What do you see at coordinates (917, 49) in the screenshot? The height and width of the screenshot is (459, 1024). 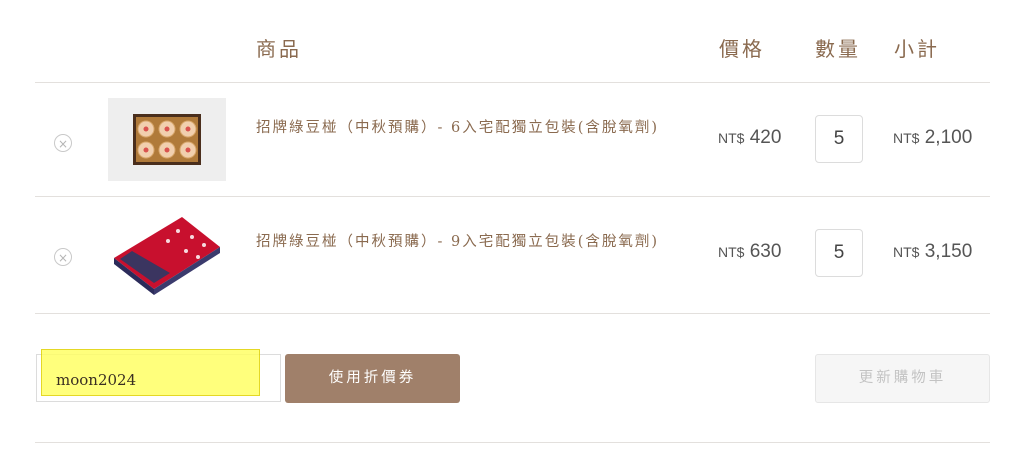 I see `header-subtotal: 小計` at bounding box center [917, 49].